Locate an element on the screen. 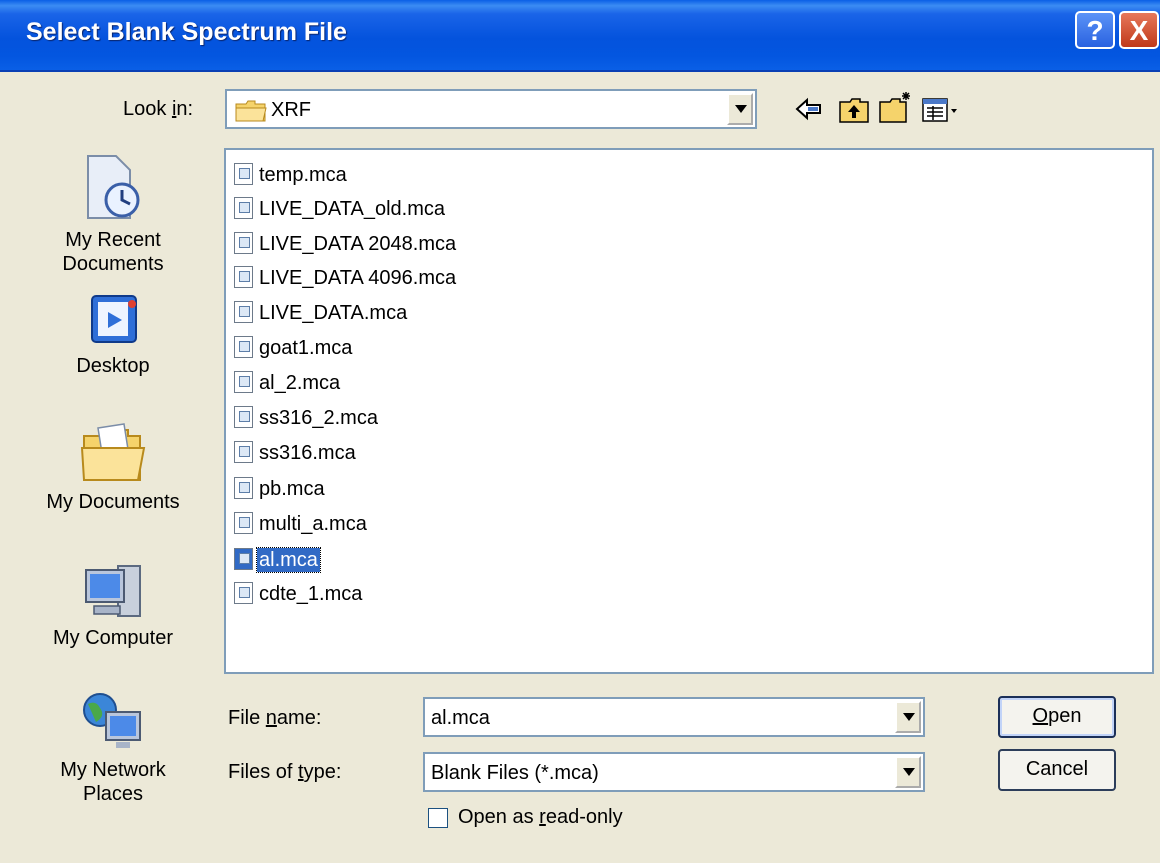 This screenshot has height=863, width=1160. file-item: al_2.mca is located at coordinates (288, 383).